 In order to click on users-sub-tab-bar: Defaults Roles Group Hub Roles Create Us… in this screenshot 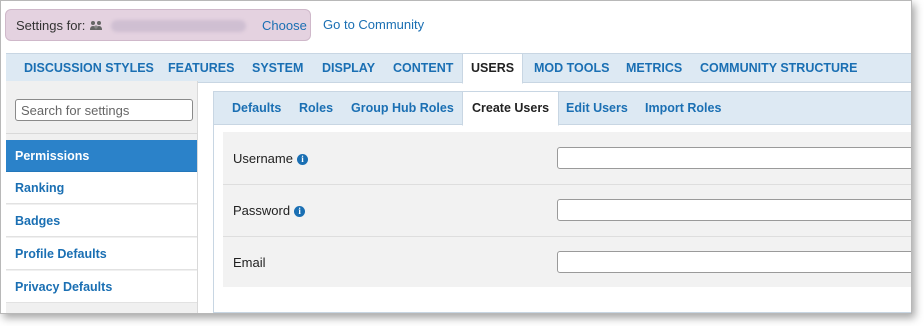, I will do `click(562, 108)`.